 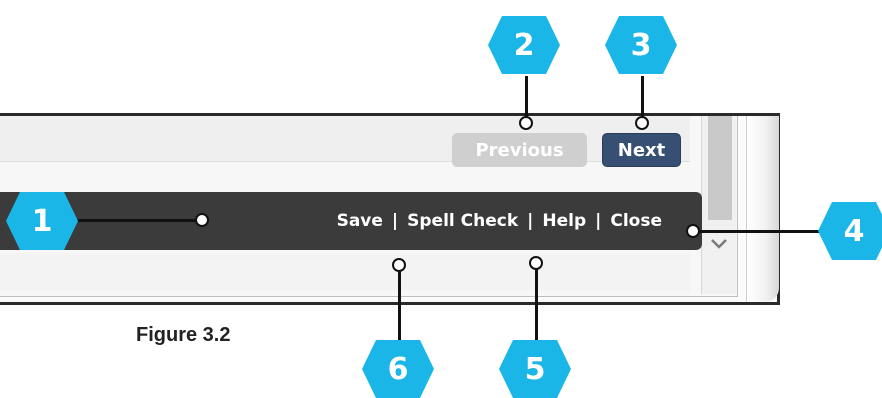 I want to click on window-edge, so click(x=762, y=209).